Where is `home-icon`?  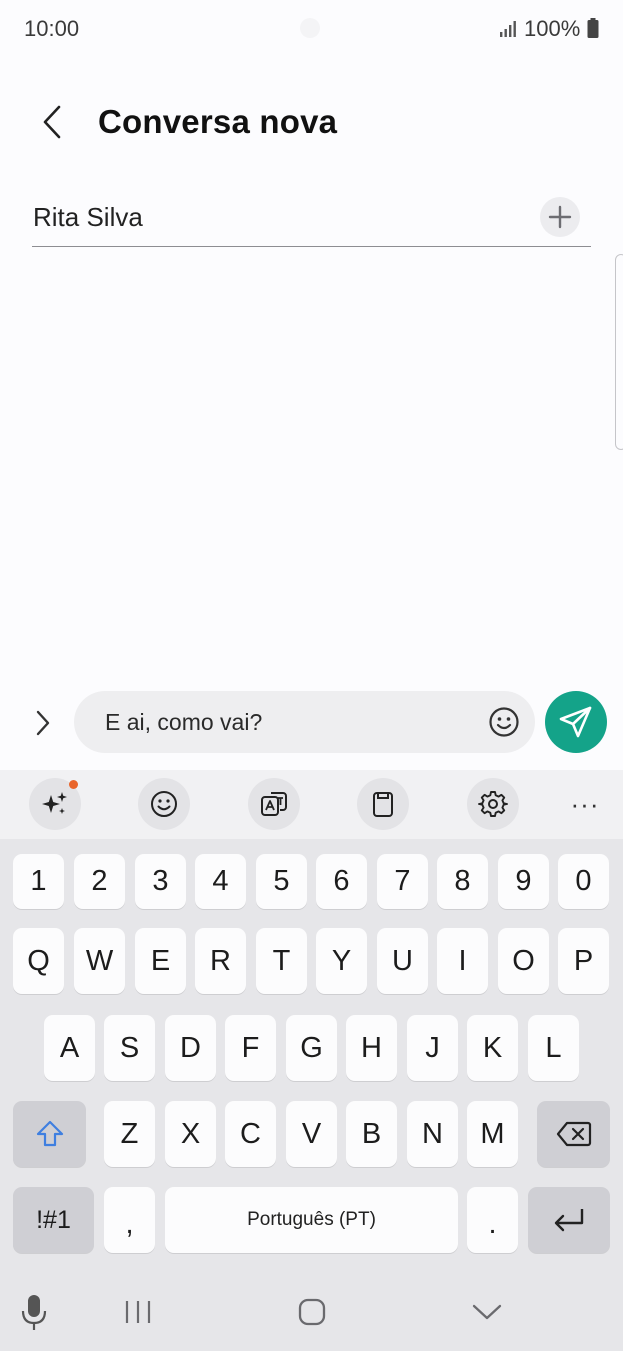
home-icon is located at coordinates (312, 1312).